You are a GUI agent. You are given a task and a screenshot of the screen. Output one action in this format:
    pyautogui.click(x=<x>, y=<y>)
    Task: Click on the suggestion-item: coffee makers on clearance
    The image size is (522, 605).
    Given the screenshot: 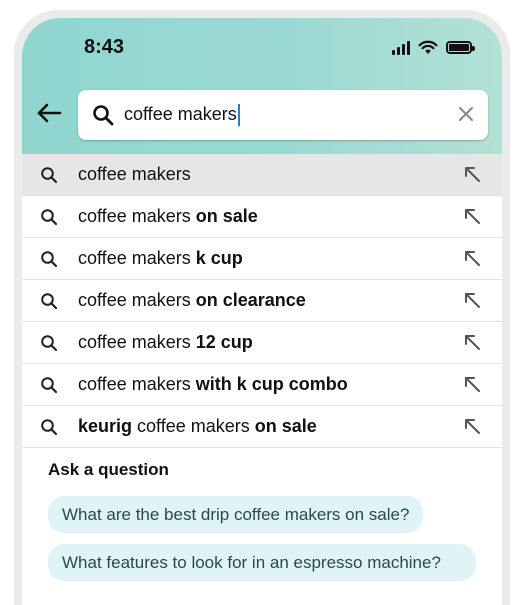 What is the action you would take?
    pyautogui.click(x=262, y=301)
    